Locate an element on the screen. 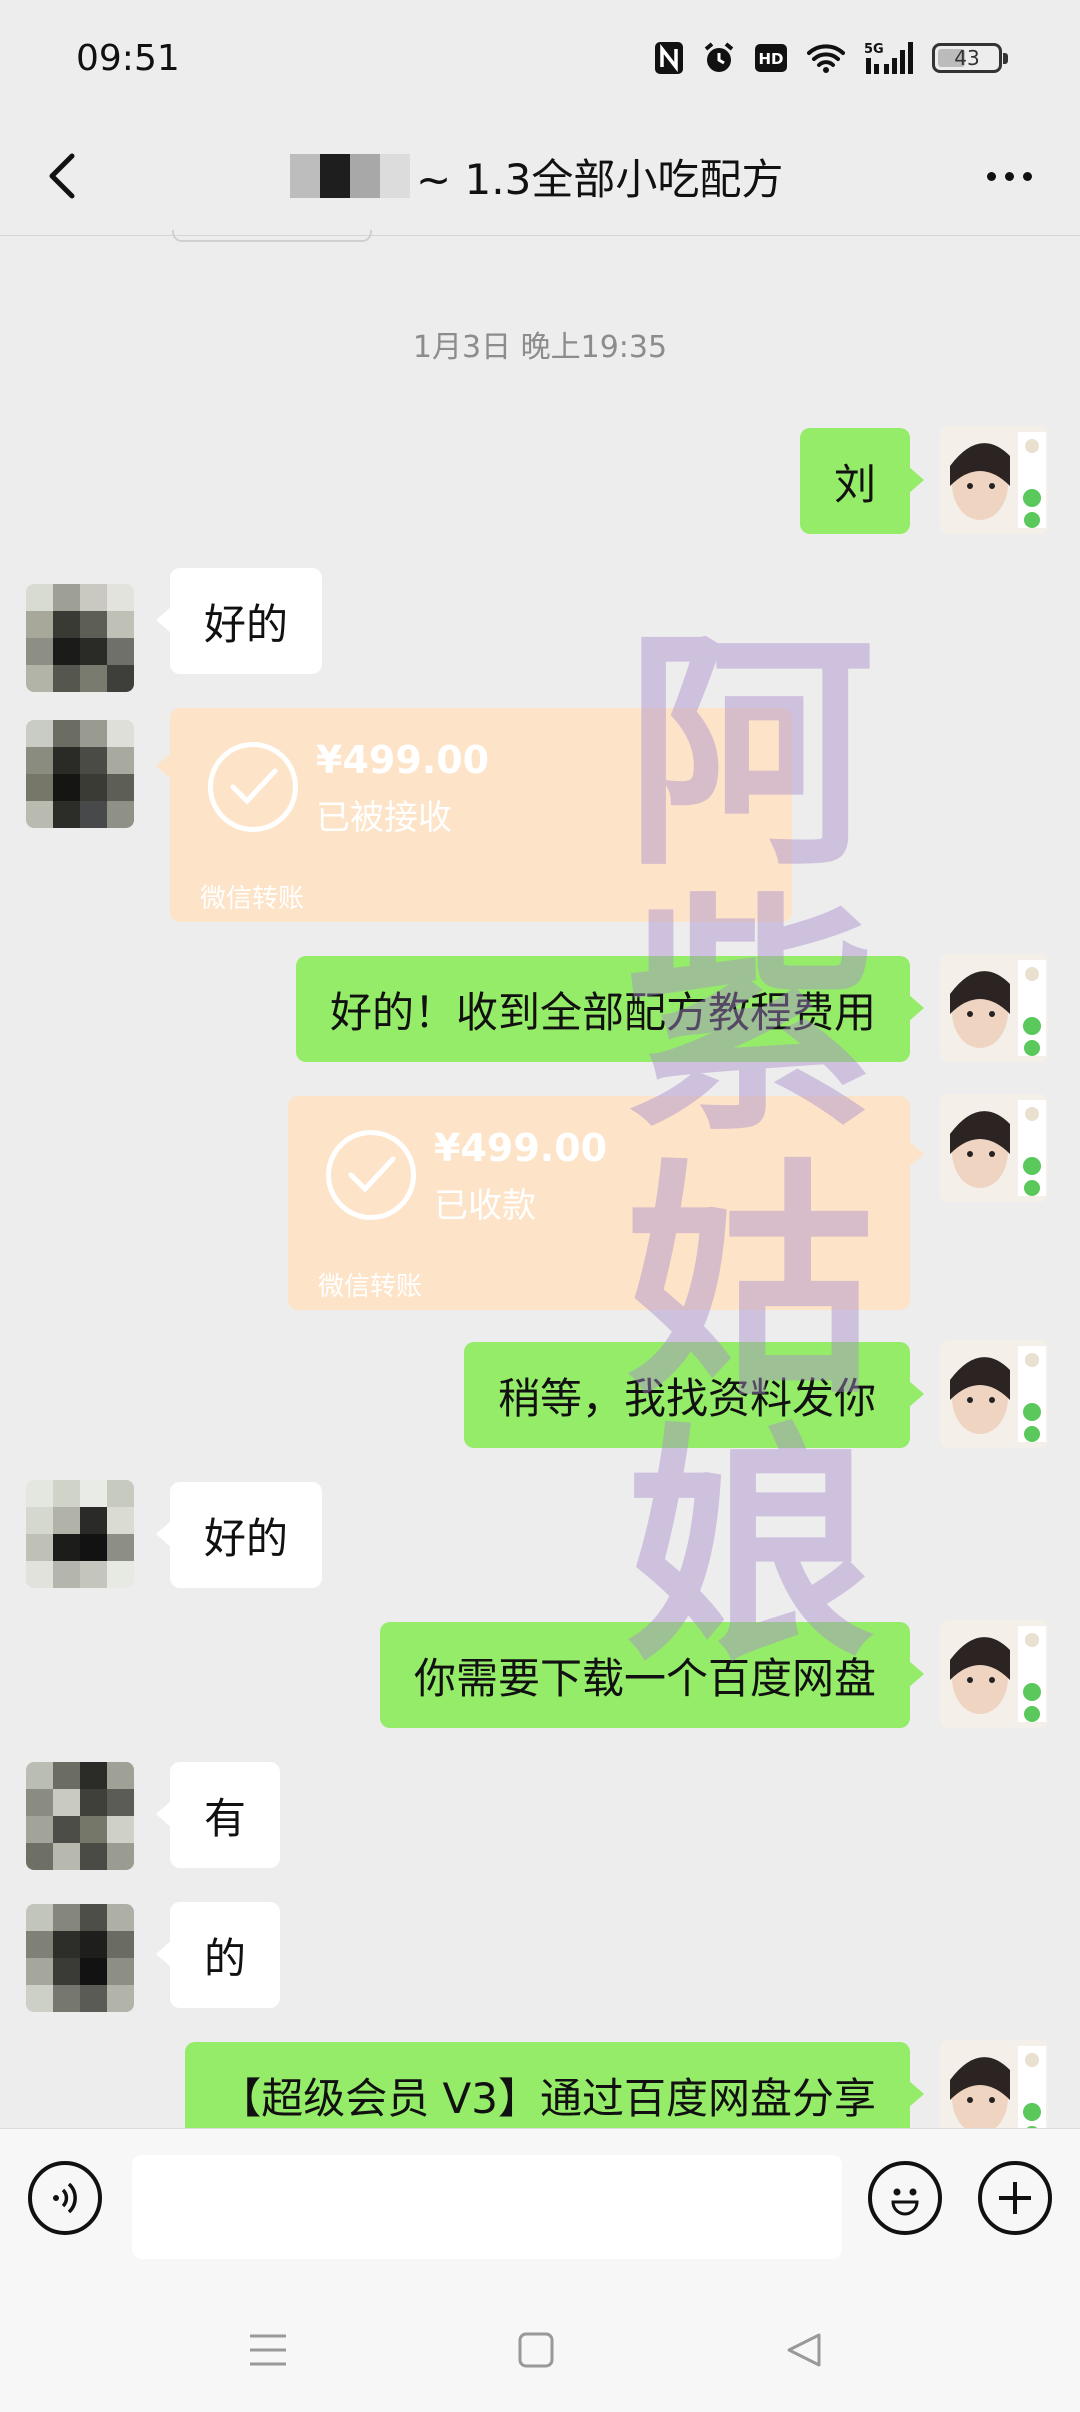  transfer-status: 已收款 is located at coordinates (485, 1206).